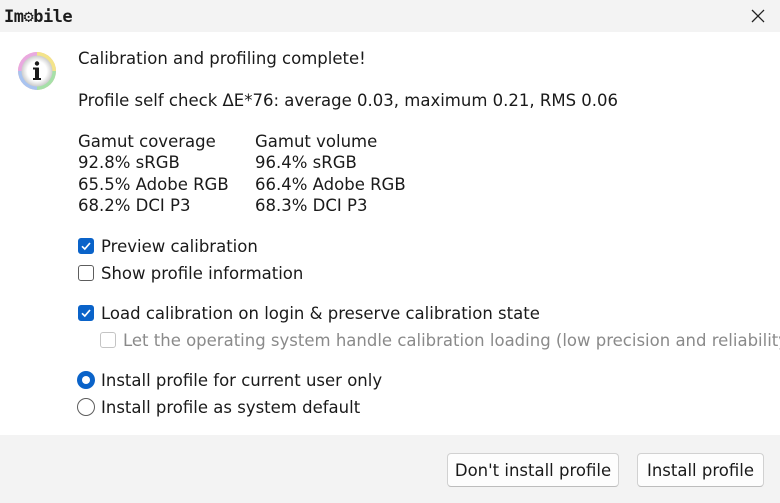  What do you see at coordinates (311, 205) in the screenshot?
I see `gamut-volume-dci-p3: 68.3% DCI P3` at bounding box center [311, 205].